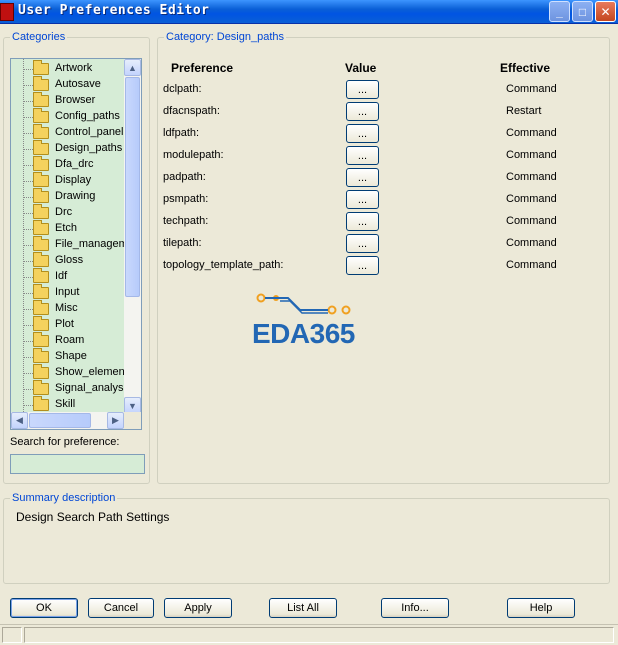  What do you see at coordinates (44, 608) in the screenshot?
I see `ok-button: OK` at bounding box center [44, 608].